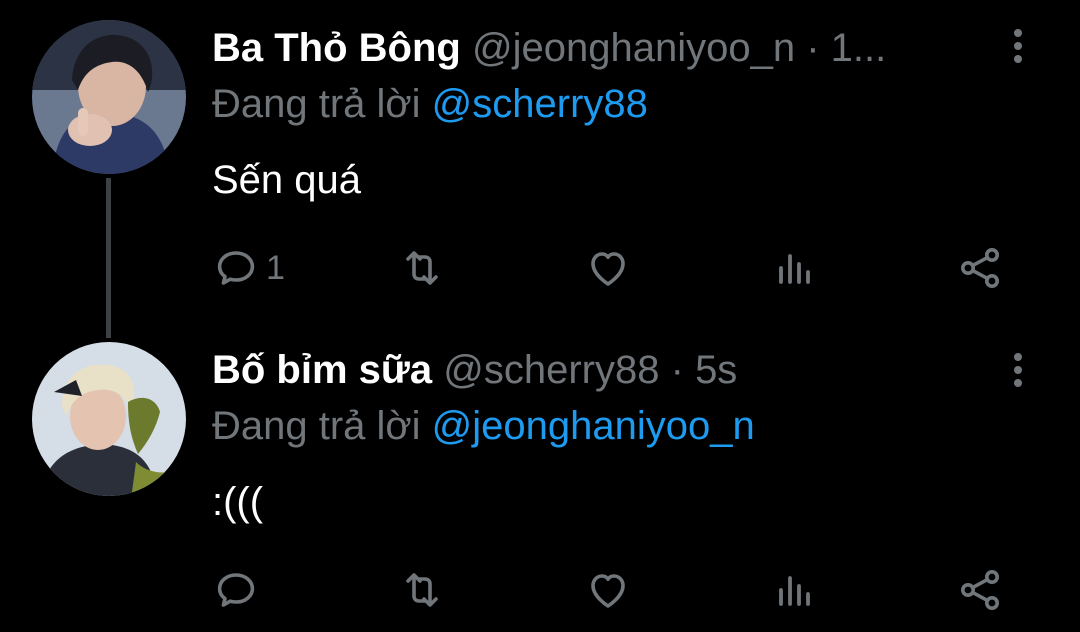  Describe the element at coordinates (275, 267) in the screenshot. I see `reply-count: 1` at that location.